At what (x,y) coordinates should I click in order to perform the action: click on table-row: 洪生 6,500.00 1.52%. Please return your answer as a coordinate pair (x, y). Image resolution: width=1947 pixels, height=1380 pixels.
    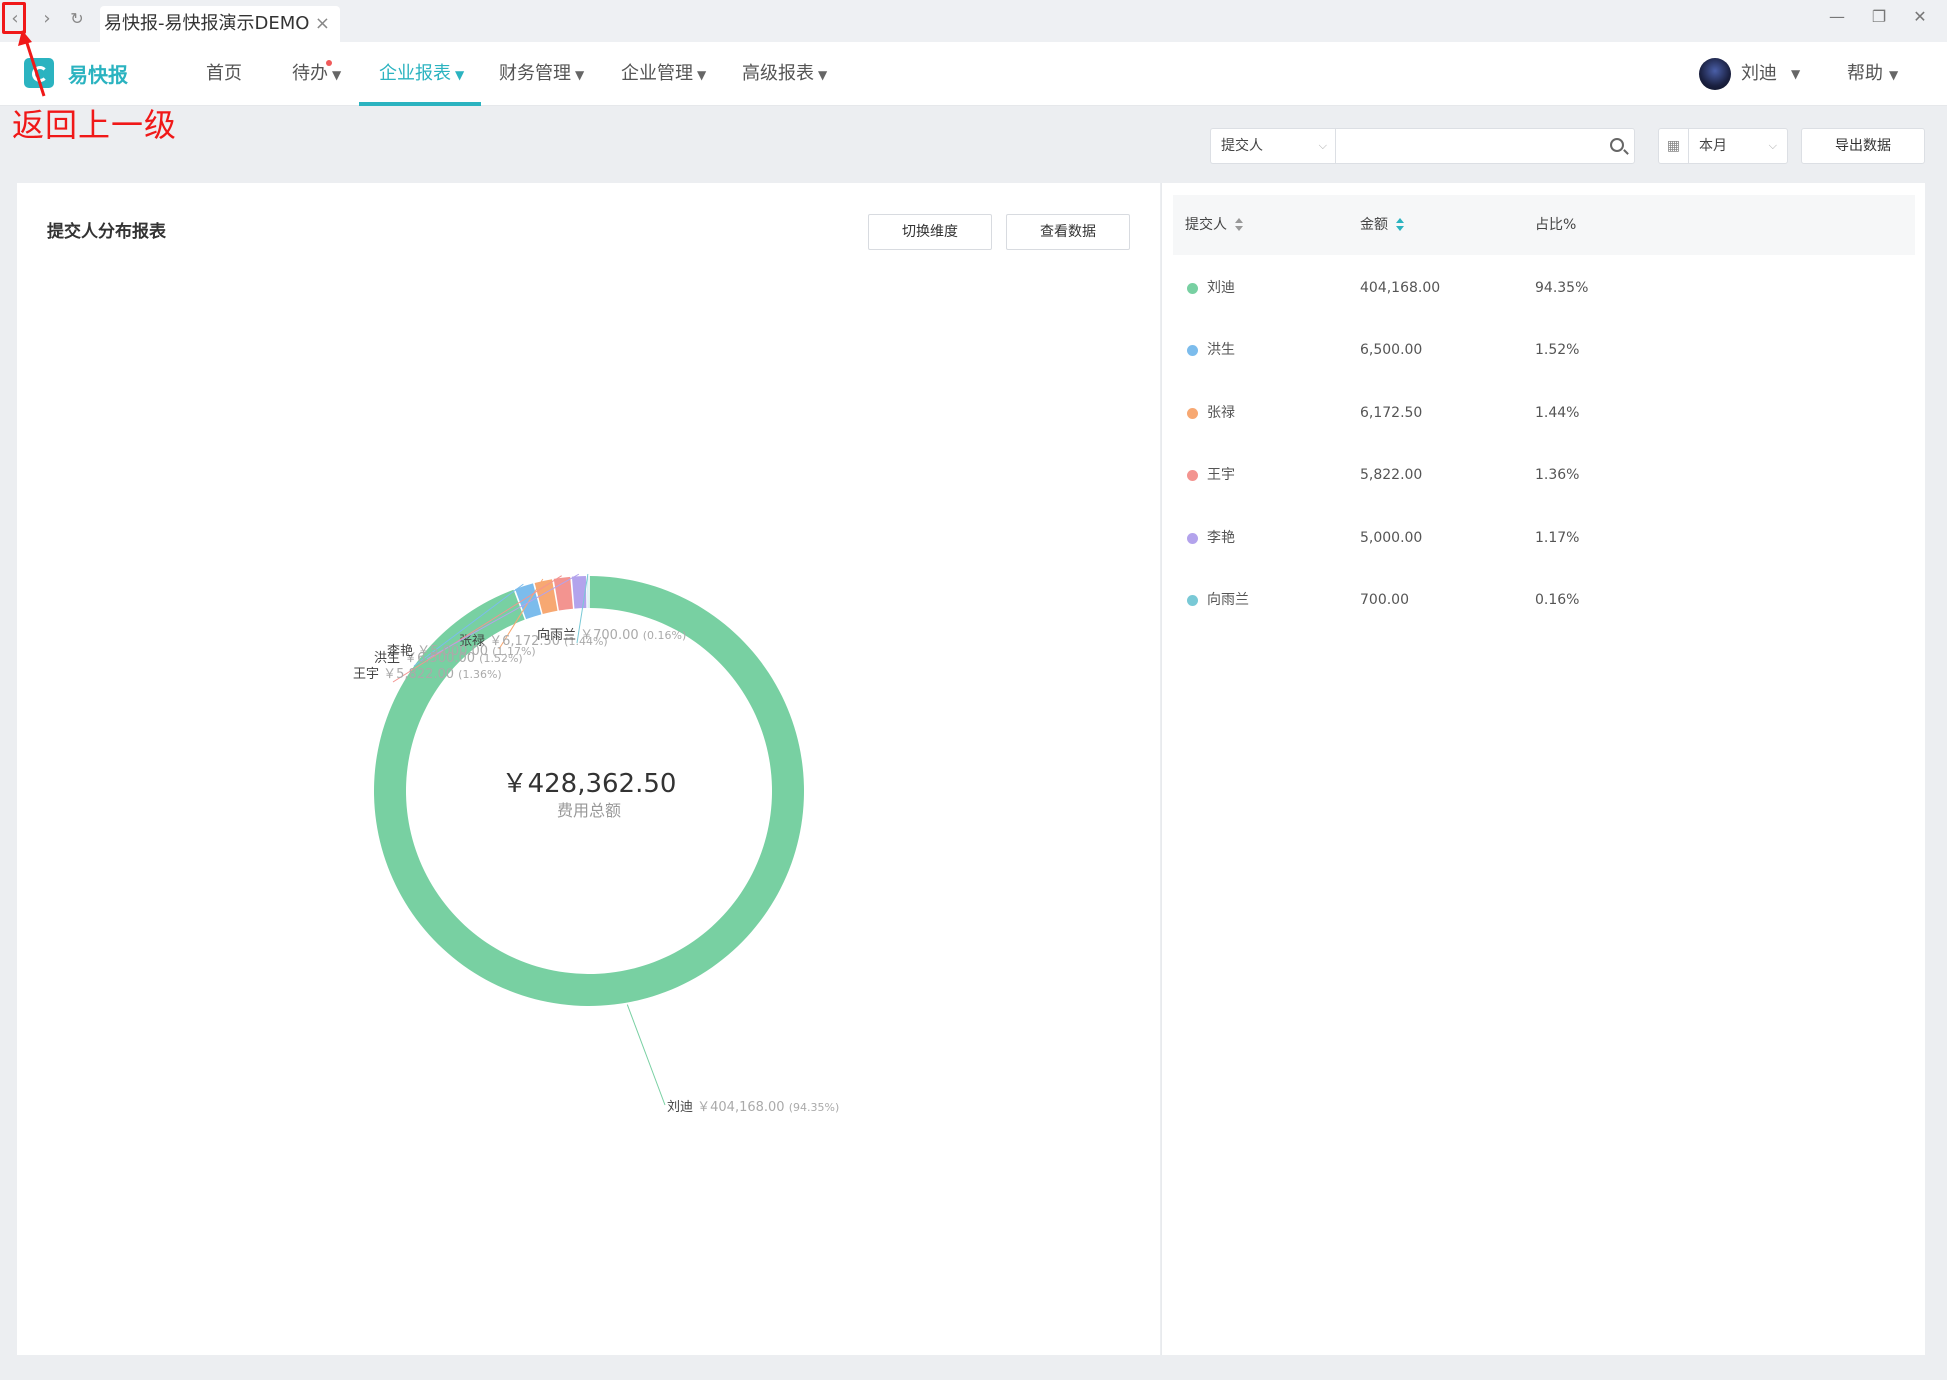
    Looking at the image, I should click on (1544, 350).